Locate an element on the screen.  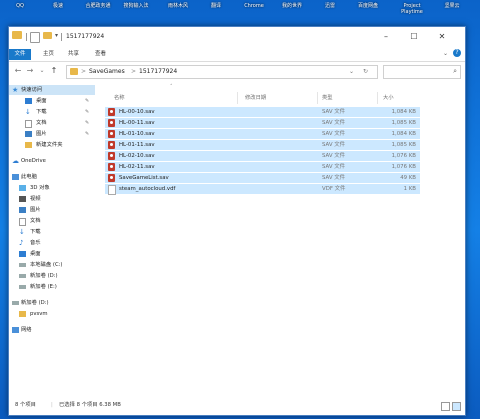
file-row: HL-01-11.sav SAV 文件 1,085 KB is located at coordinates (262, 145).